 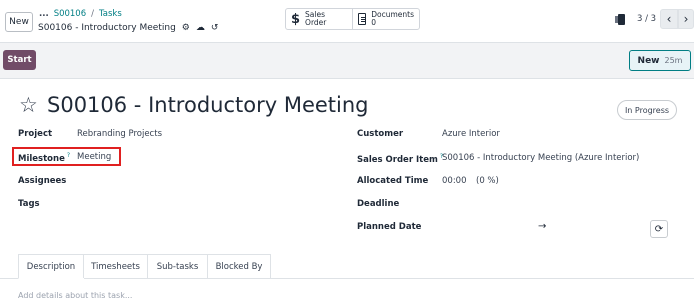 What do you see at coordinates (659, 229) in the screenshot?
I see `reset-icon: ⟳` at bounding box center [659, 229].